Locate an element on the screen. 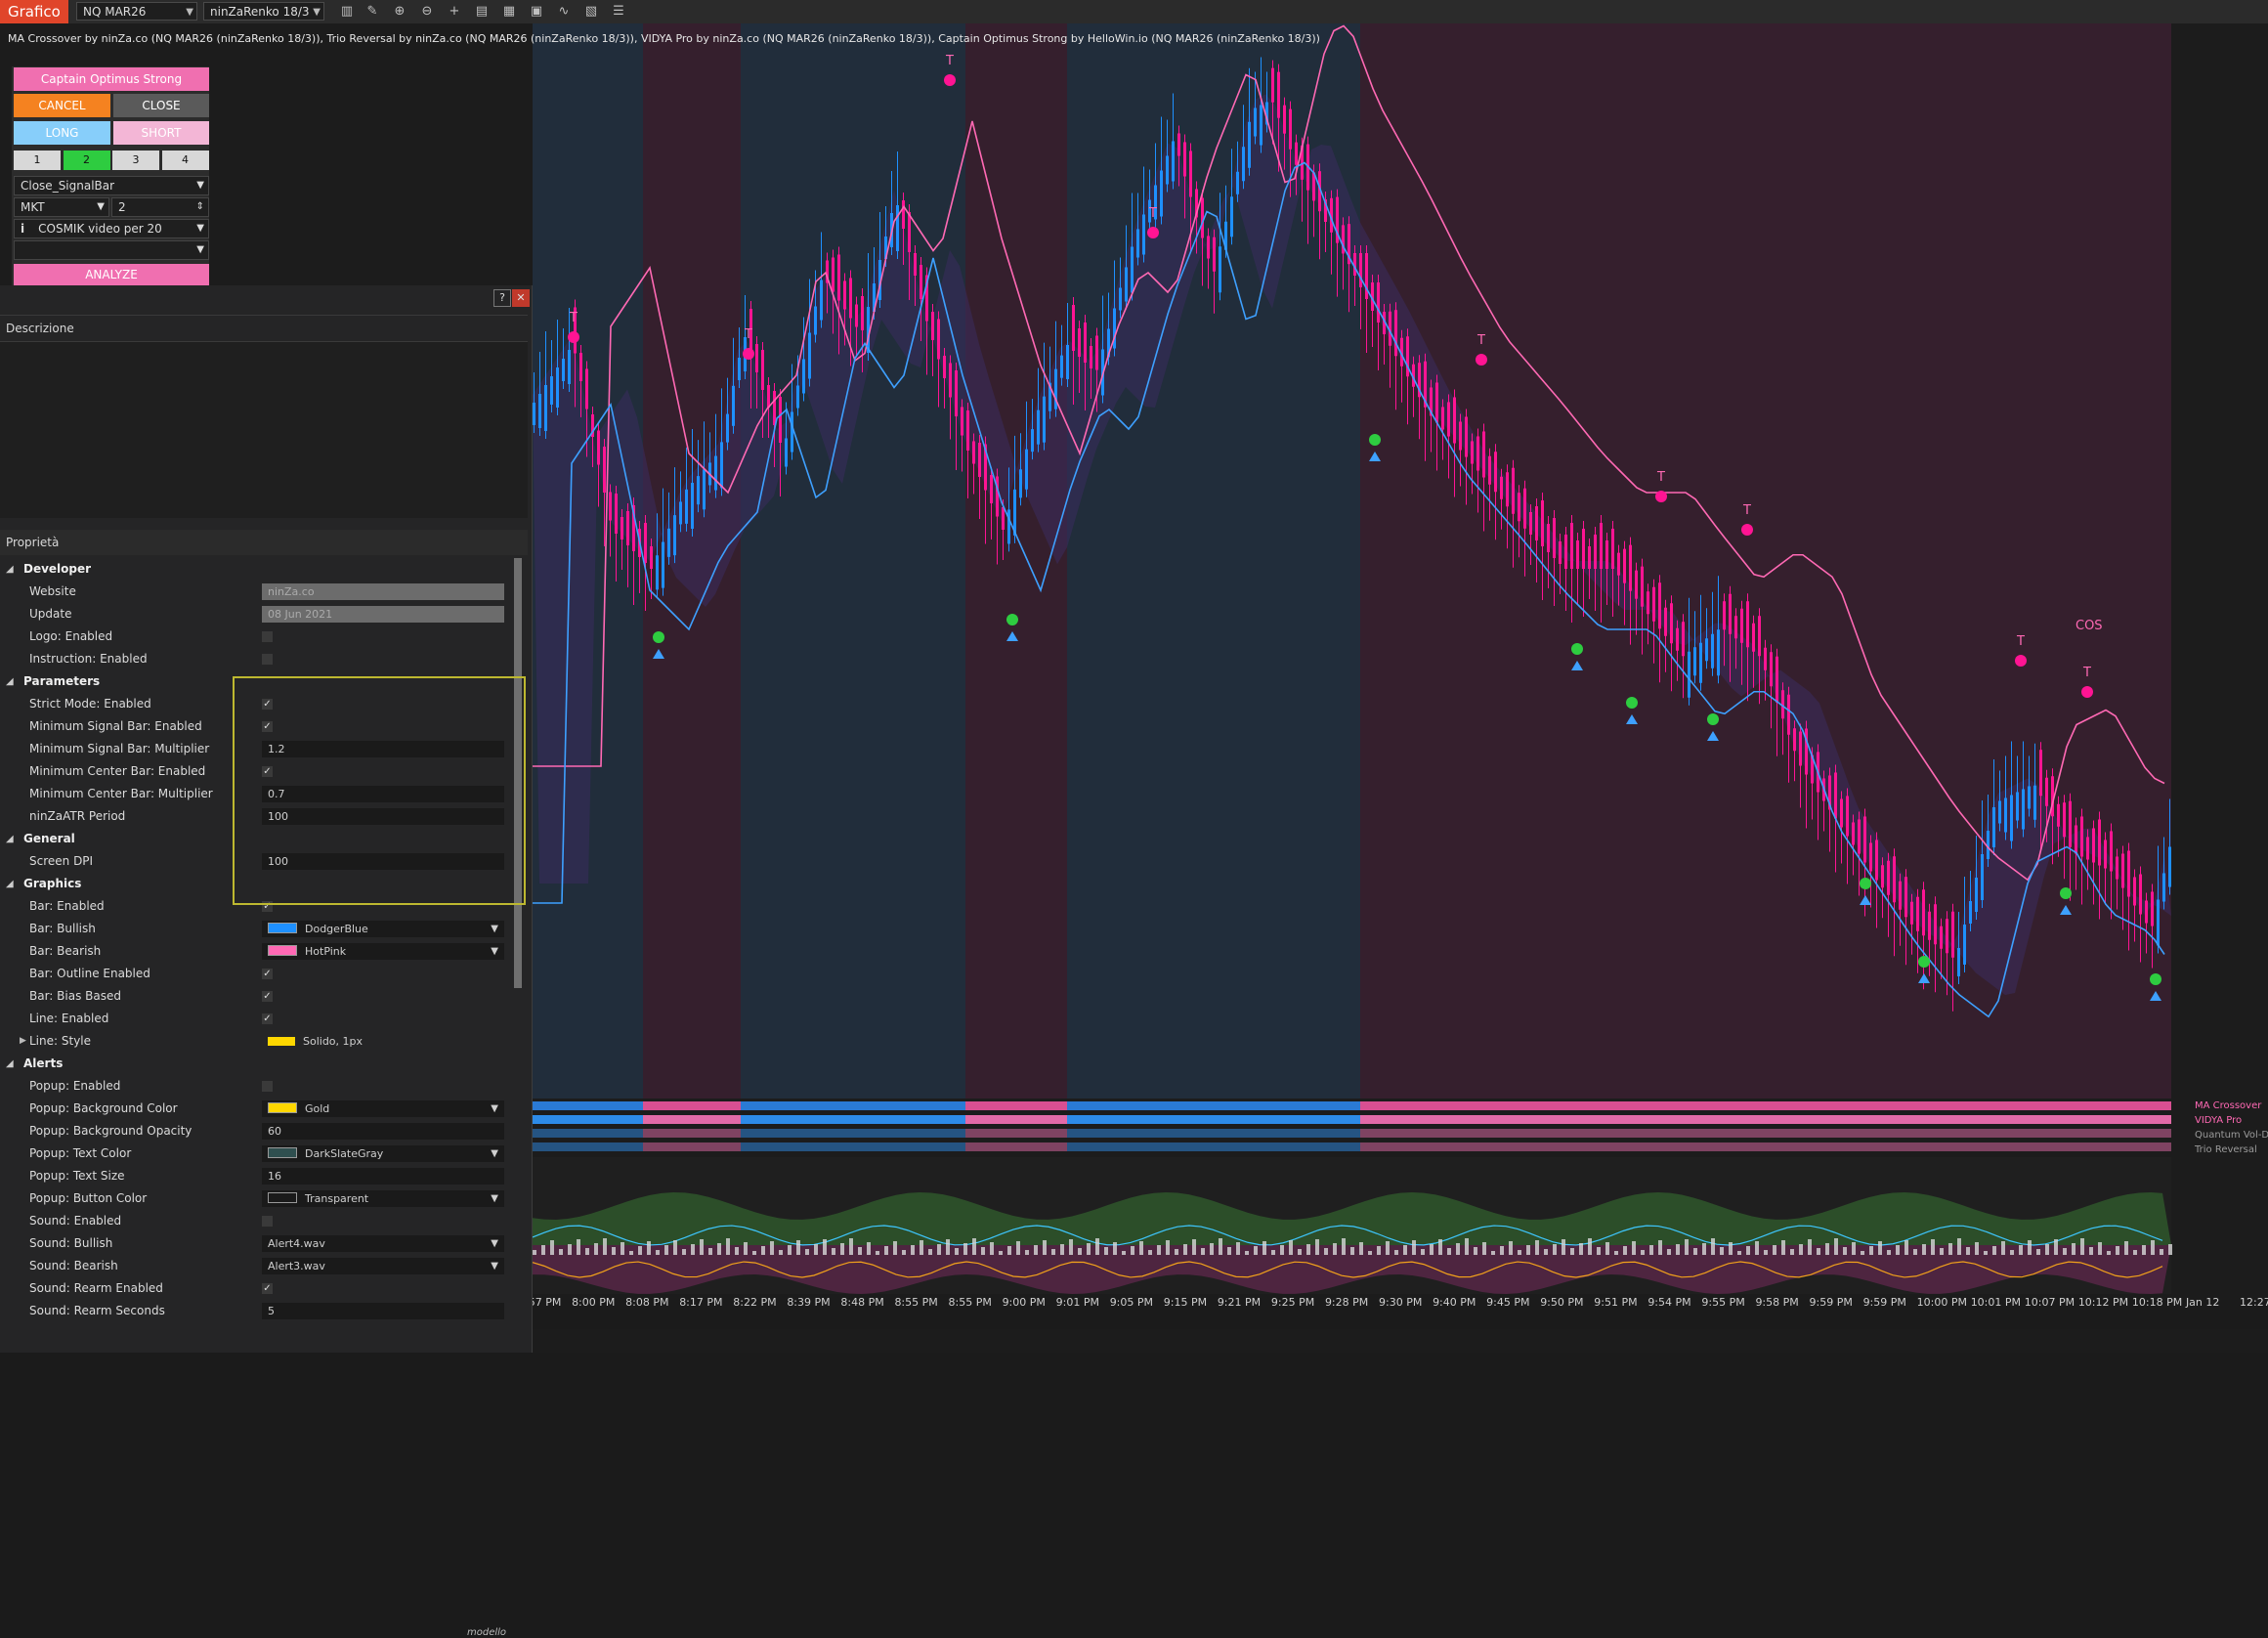 The width and height of the screenshot is (2268, 1638). time-label: 9:28 PM is located at coordinates (1346, 1302).